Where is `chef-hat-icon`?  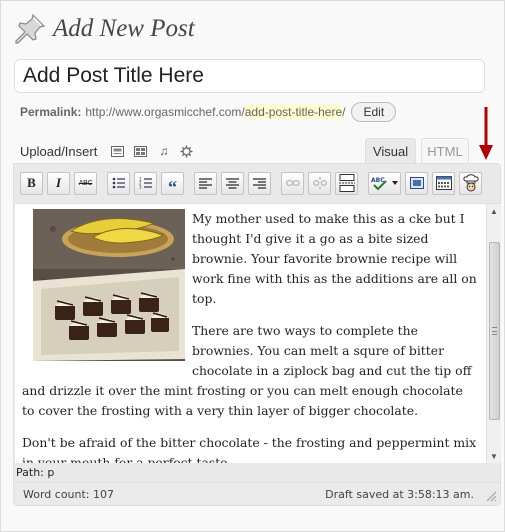
chef-hat-icon is located at coordinates (470, 183).